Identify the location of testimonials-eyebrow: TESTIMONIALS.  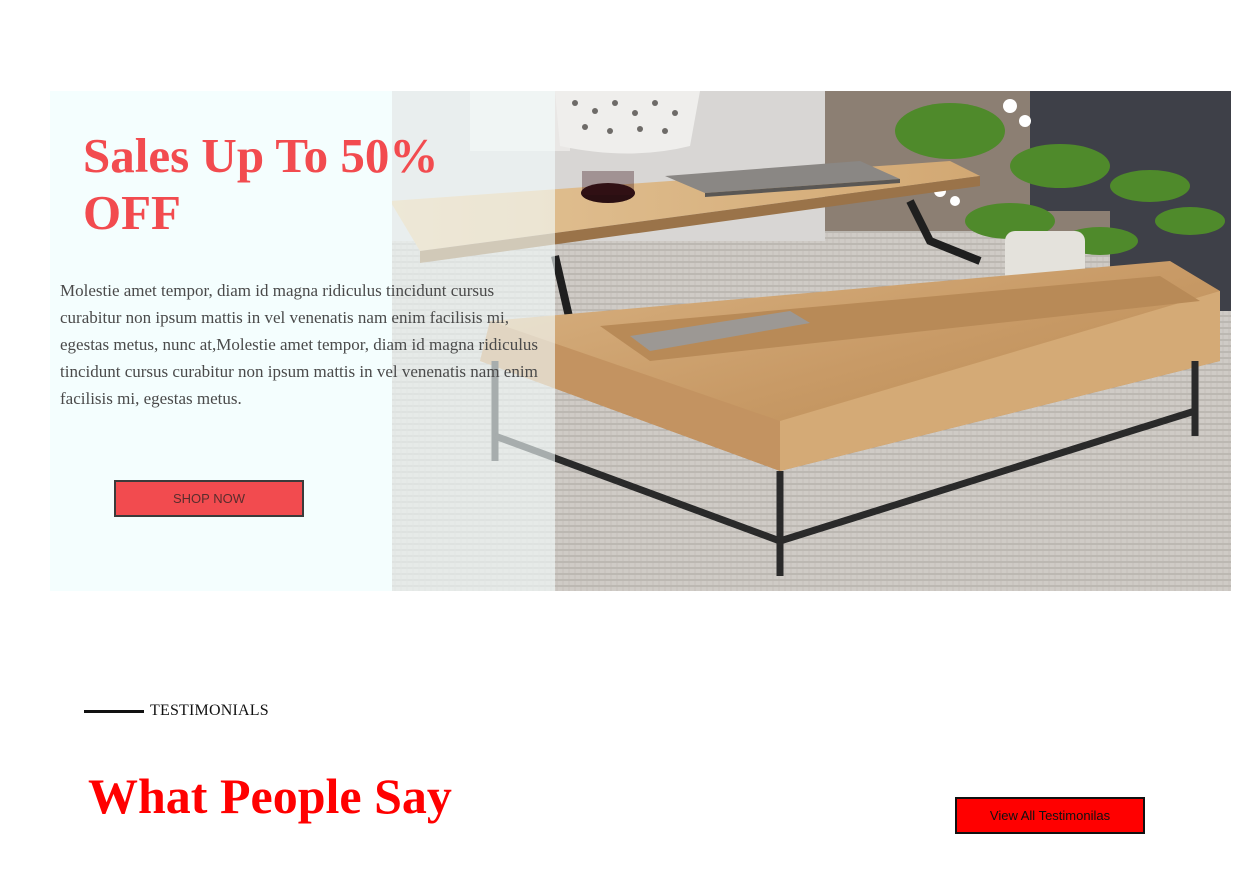
(176, 711).